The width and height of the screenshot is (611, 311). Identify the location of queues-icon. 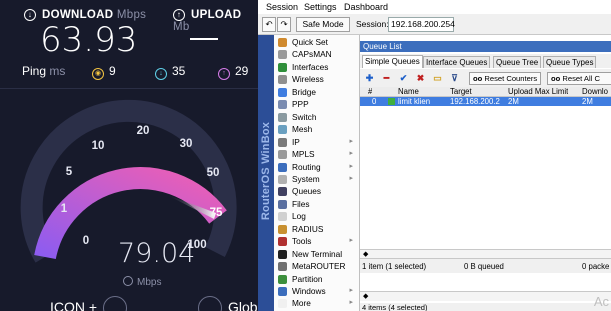
(282, 192).